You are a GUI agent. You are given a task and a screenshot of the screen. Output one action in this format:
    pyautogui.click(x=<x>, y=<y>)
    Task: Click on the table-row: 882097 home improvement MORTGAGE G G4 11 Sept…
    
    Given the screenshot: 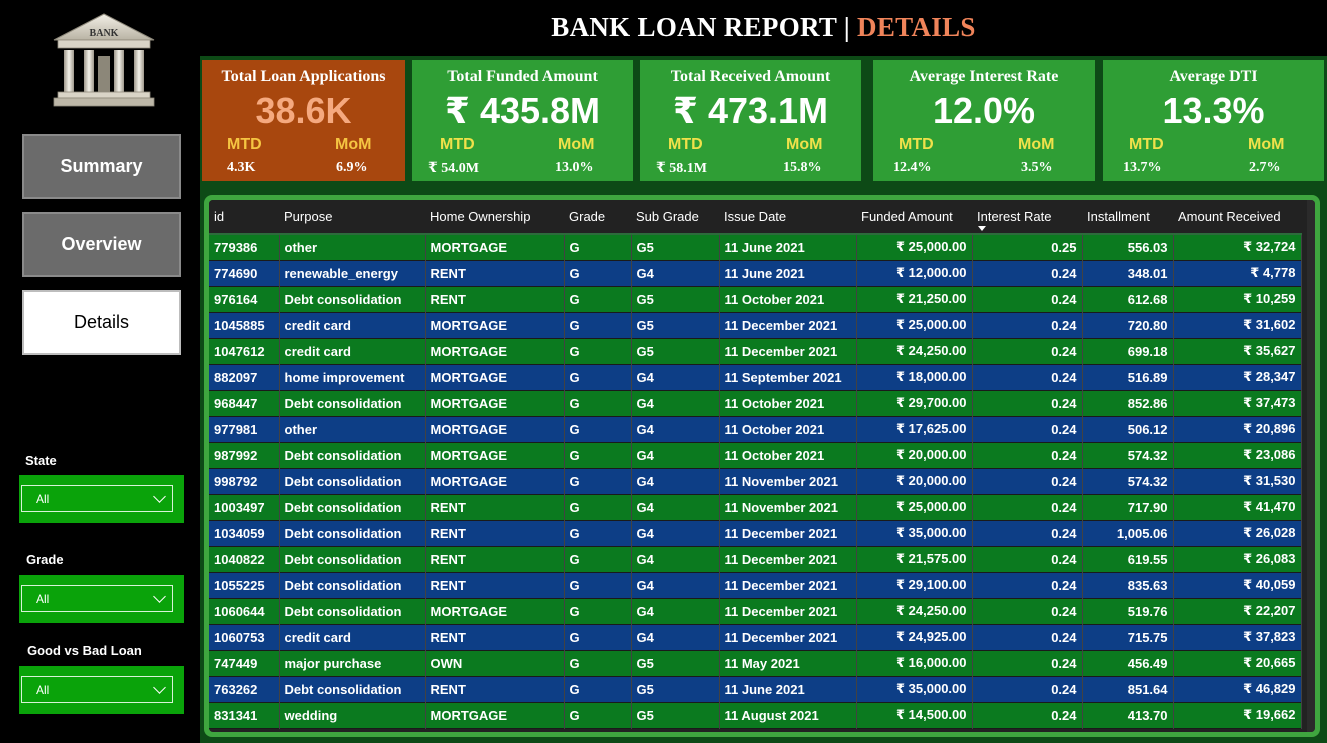 What is the action you would take?
    pyautogui.click(x=755, y=377)
    